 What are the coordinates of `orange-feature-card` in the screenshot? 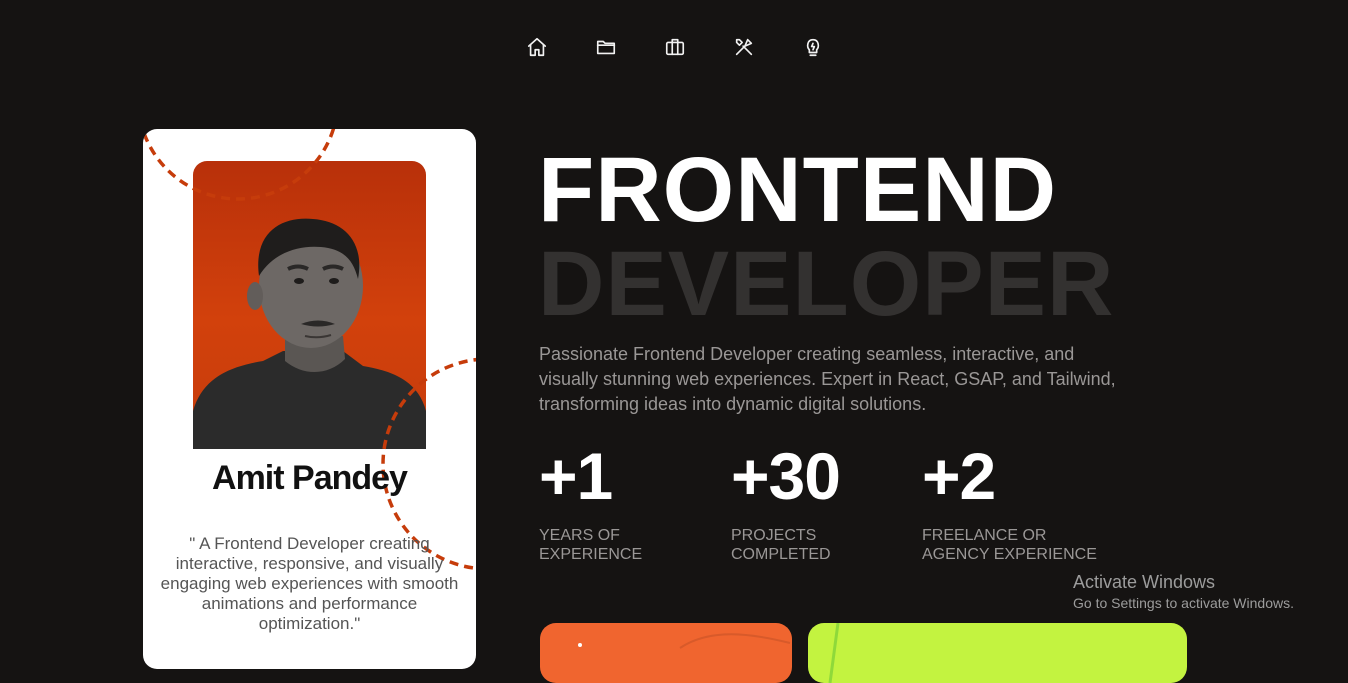 It's located at (666, 653).